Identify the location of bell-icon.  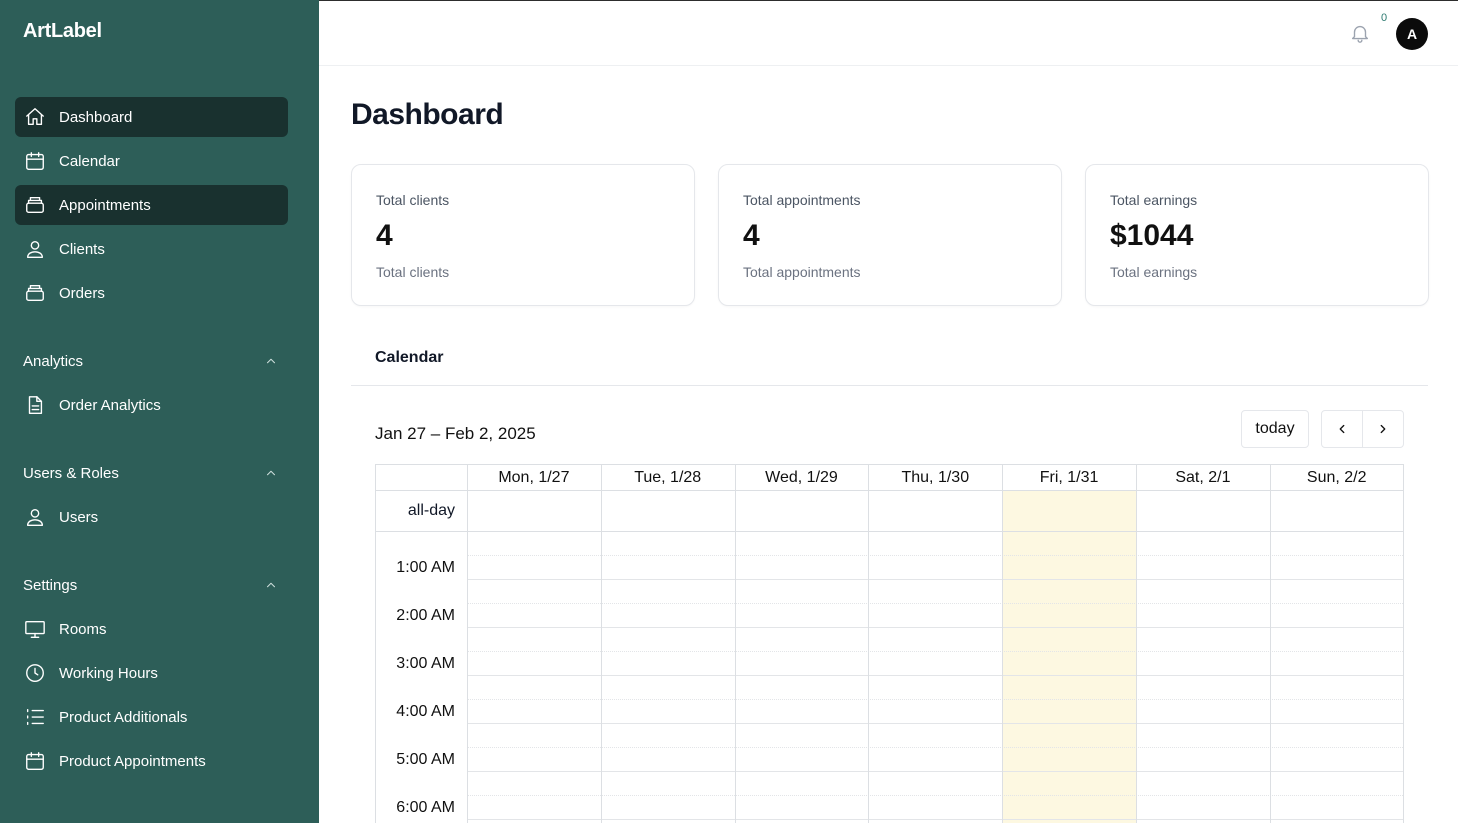
(1361, 34).